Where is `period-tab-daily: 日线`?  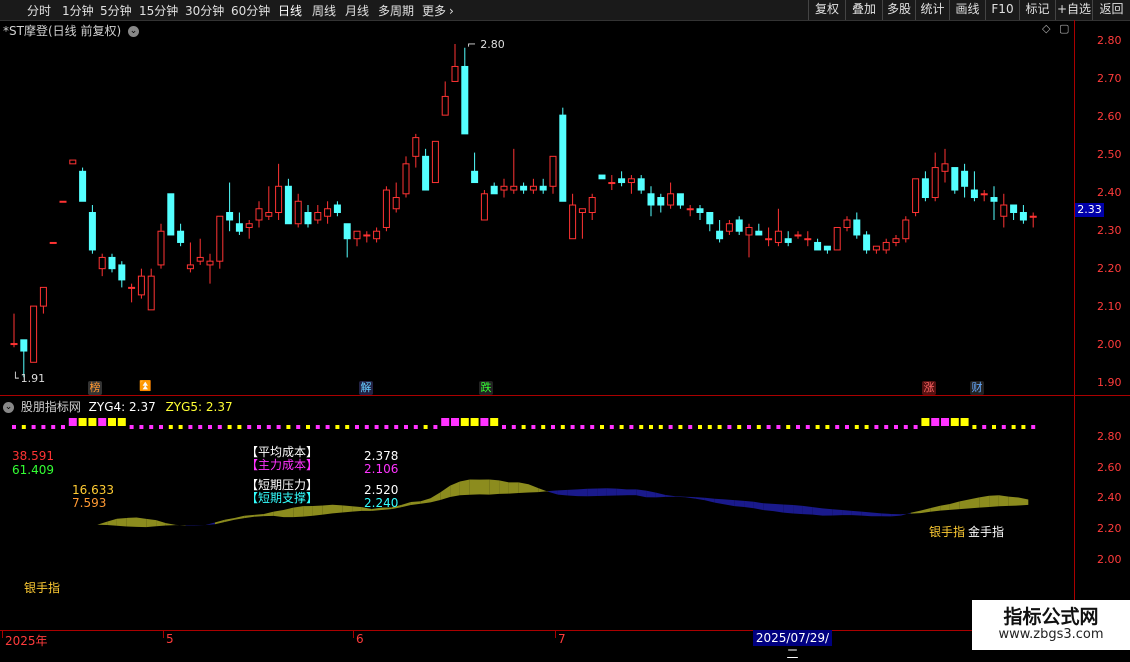 period-tab-daily: 日线 is located at coordinates (290, 10).